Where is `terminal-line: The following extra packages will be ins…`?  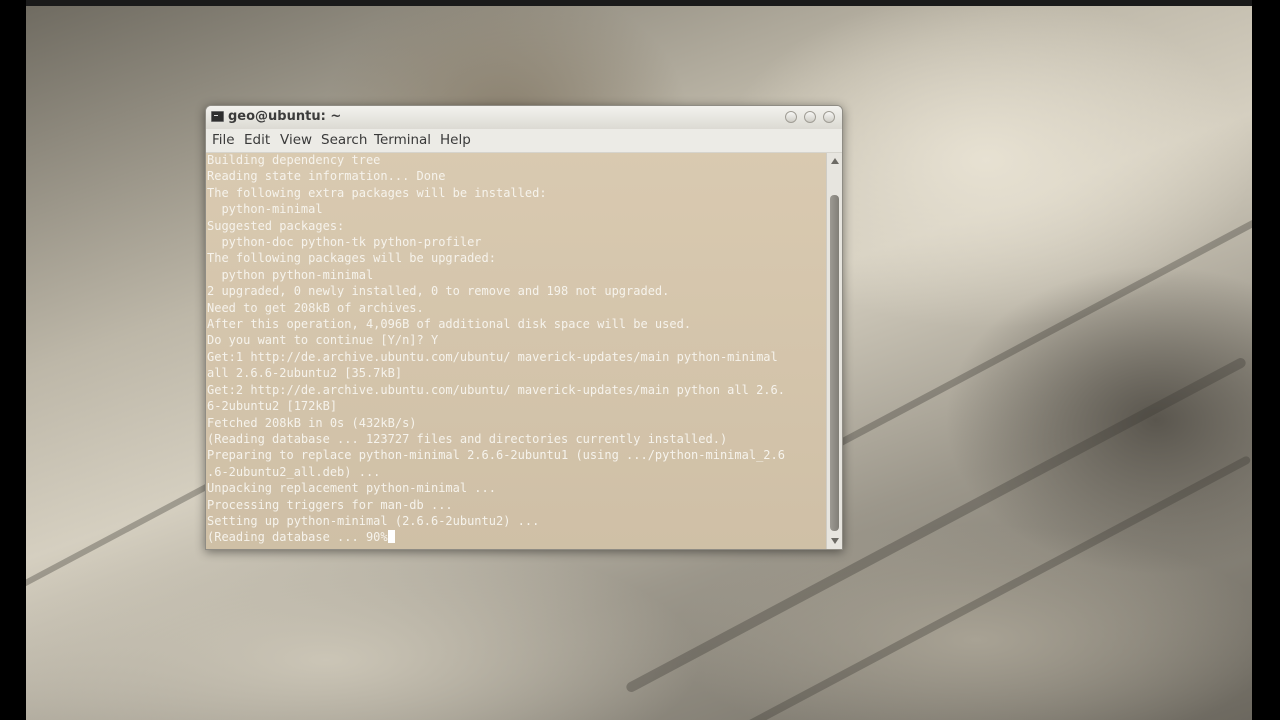 terminal-line: The following extra packages will be ins… is located at coordinates (377, 192).